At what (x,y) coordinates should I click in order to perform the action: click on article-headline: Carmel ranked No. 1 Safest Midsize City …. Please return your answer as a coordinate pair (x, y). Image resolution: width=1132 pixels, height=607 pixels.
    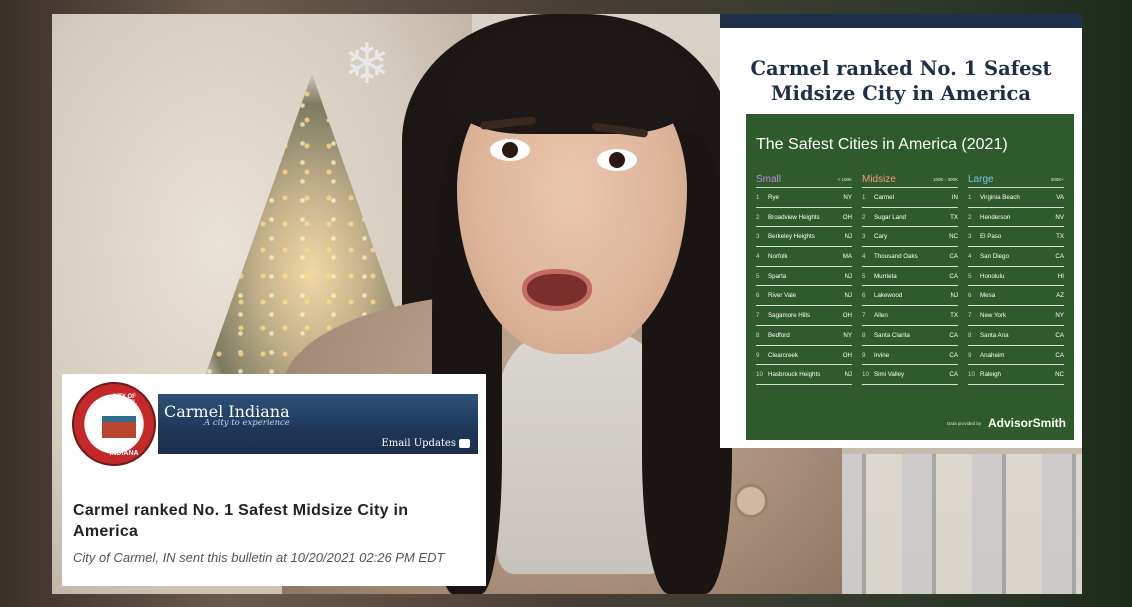
    Looking at the image, I should click on (901, 81).